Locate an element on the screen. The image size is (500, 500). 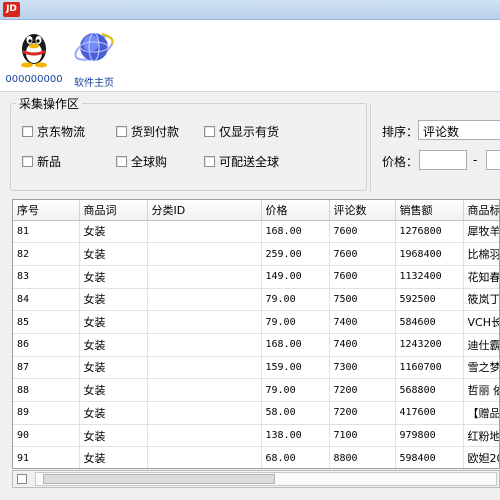
table-row: 81 女装 168.00 7600 1276800 犀牧羊 is located at coordinates (256, 232).